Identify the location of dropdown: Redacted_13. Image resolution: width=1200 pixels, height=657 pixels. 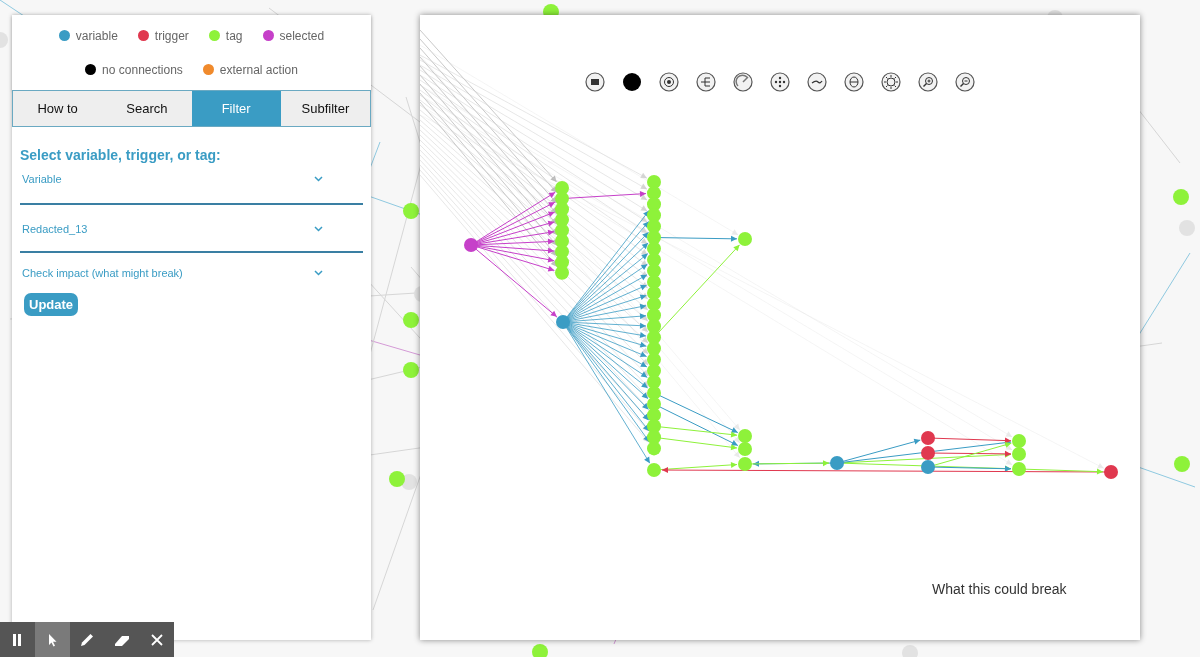
(191, 236).